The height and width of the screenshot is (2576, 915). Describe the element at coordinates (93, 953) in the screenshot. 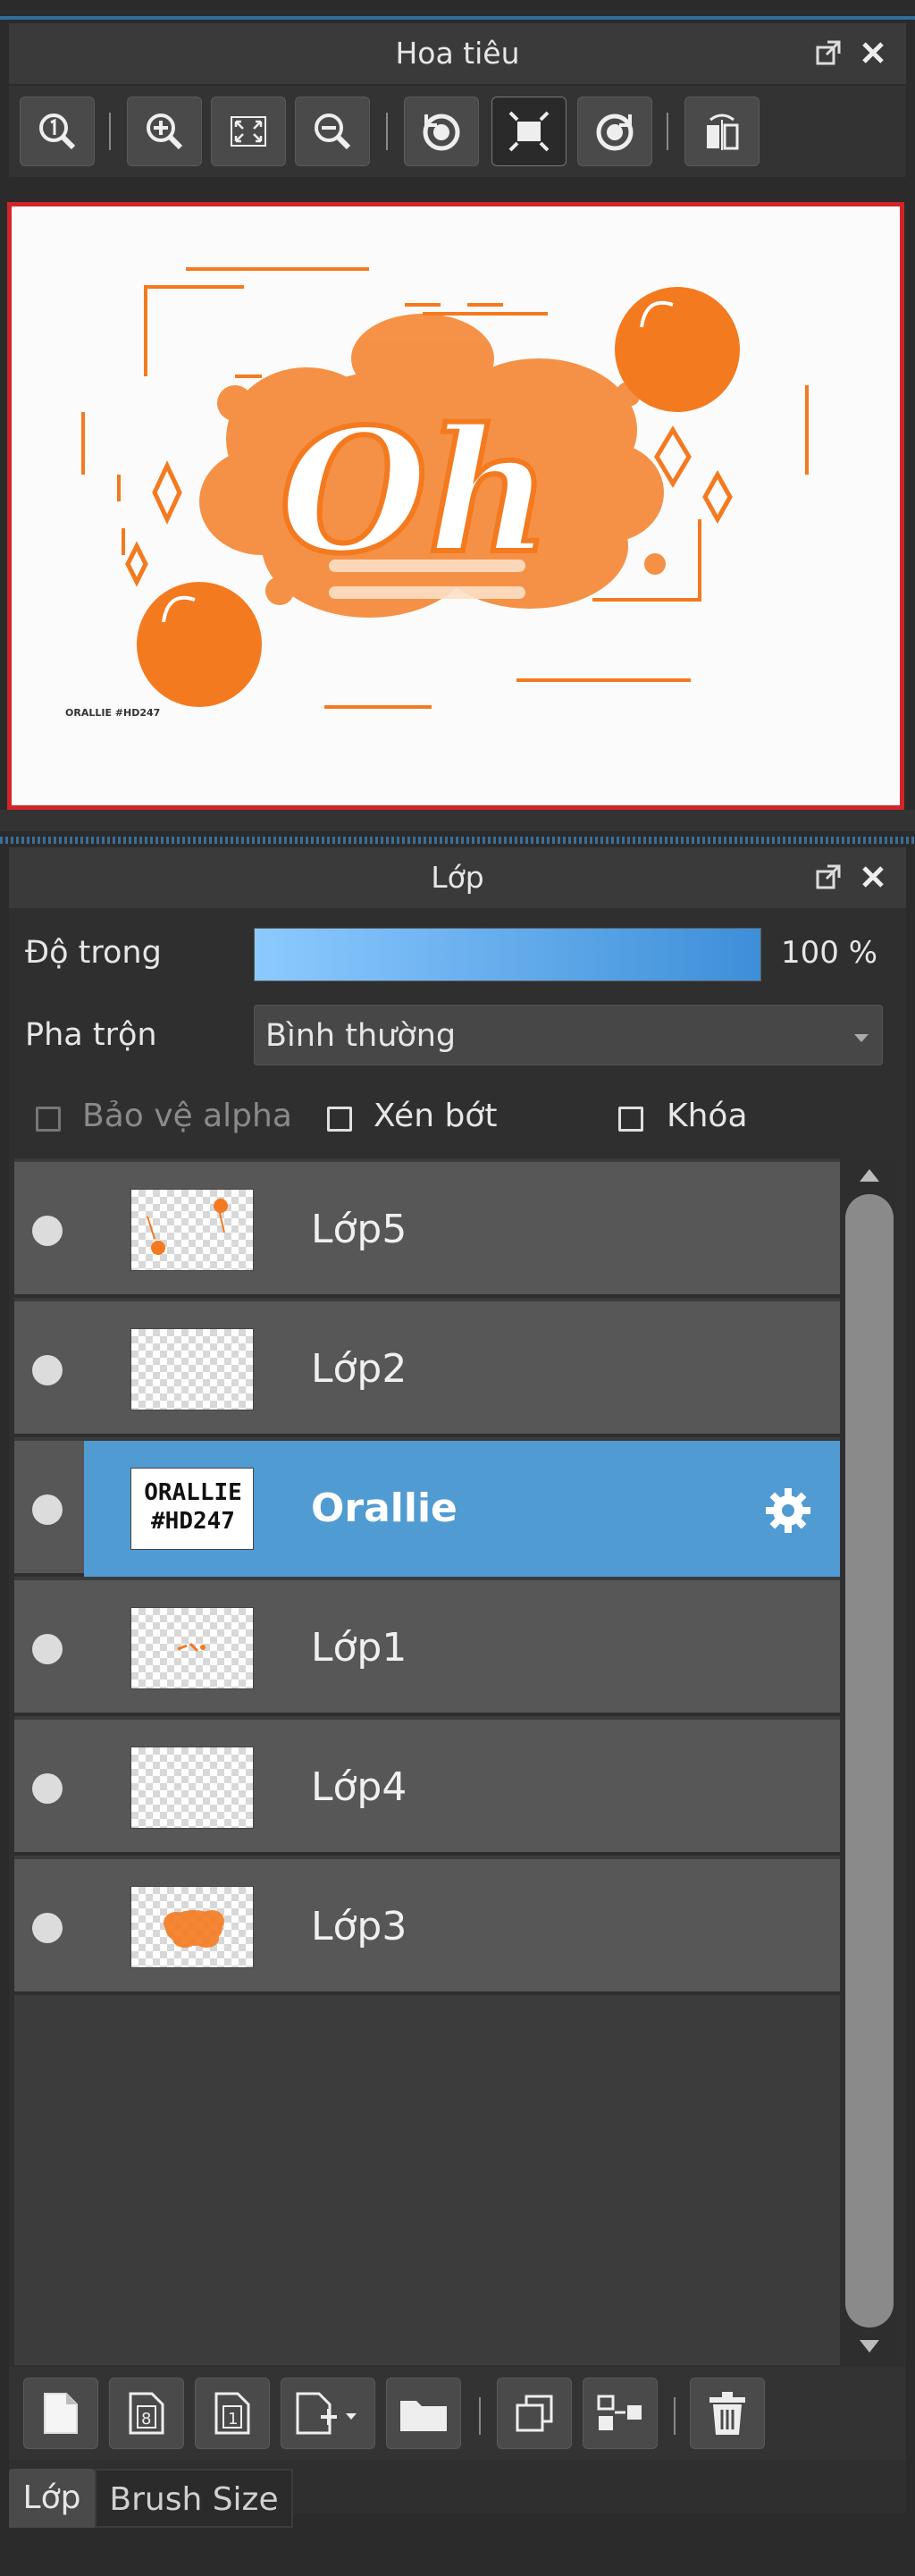

I see `opacity-label: Độ trong` at that location.